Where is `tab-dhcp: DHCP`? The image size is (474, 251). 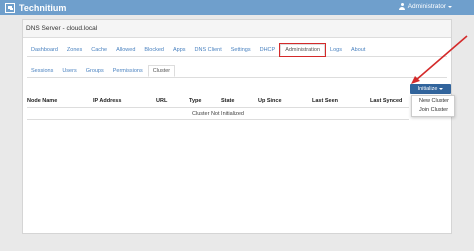 tab-dhcp: DHCP is located at coordinates (268, 50).